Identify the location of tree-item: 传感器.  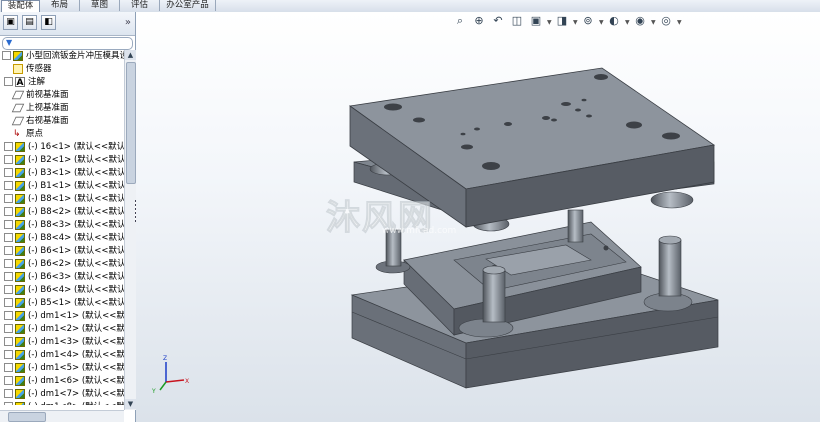
(28, 69).